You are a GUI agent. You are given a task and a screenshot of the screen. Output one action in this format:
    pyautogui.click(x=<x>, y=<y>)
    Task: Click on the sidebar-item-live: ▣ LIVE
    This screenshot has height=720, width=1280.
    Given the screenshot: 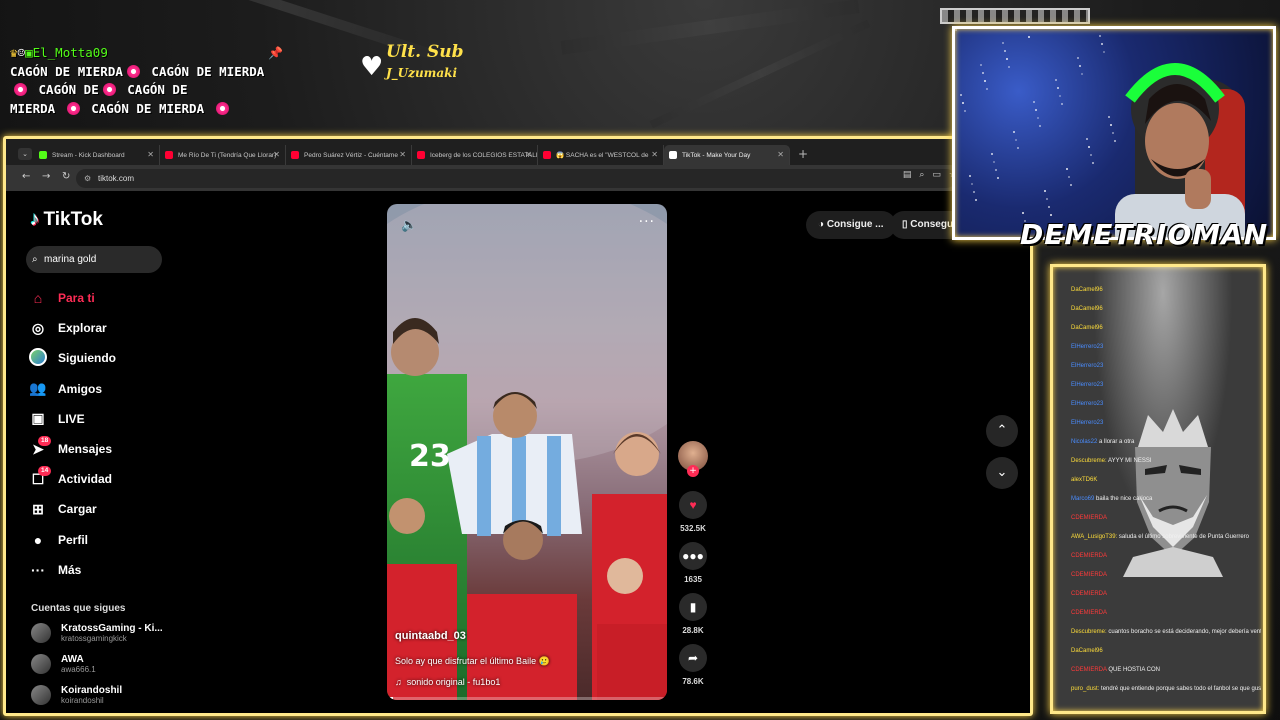 What is the action you would take?
    pyautogui.click(x=103, y=419)
    